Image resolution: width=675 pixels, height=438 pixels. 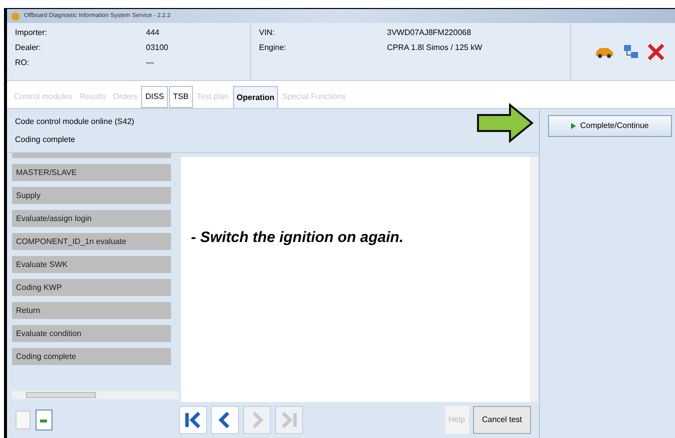 What do you see at coordinates (505, 123) in the screenshot?
I see `arrow-icon` at bounding box center [505, 123].